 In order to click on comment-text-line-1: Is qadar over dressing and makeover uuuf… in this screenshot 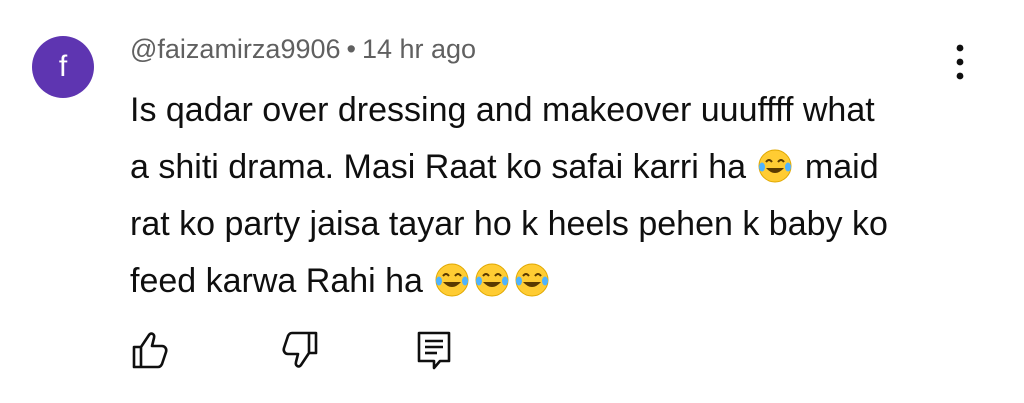, I will do `click(502, 110)`.